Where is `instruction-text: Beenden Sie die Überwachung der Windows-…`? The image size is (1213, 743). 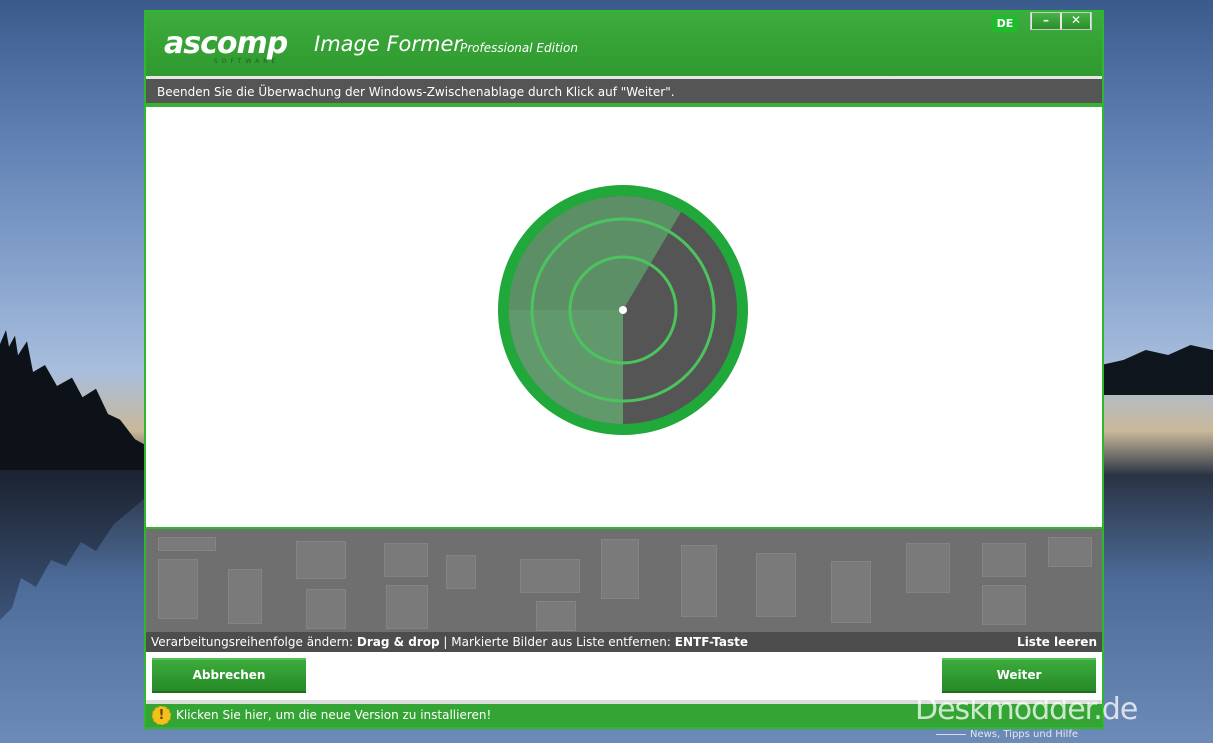 instruction-text: Beenden Sie die Überwachung der Windows-… is located at coordinates (624, 92).